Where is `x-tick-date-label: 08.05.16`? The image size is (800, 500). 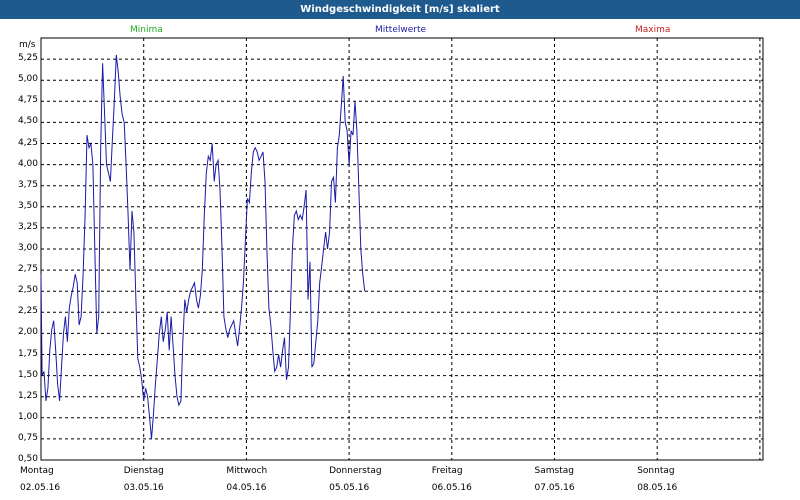
x-tick-date-label: 08.05.16 is located at coordinates (657, 488).